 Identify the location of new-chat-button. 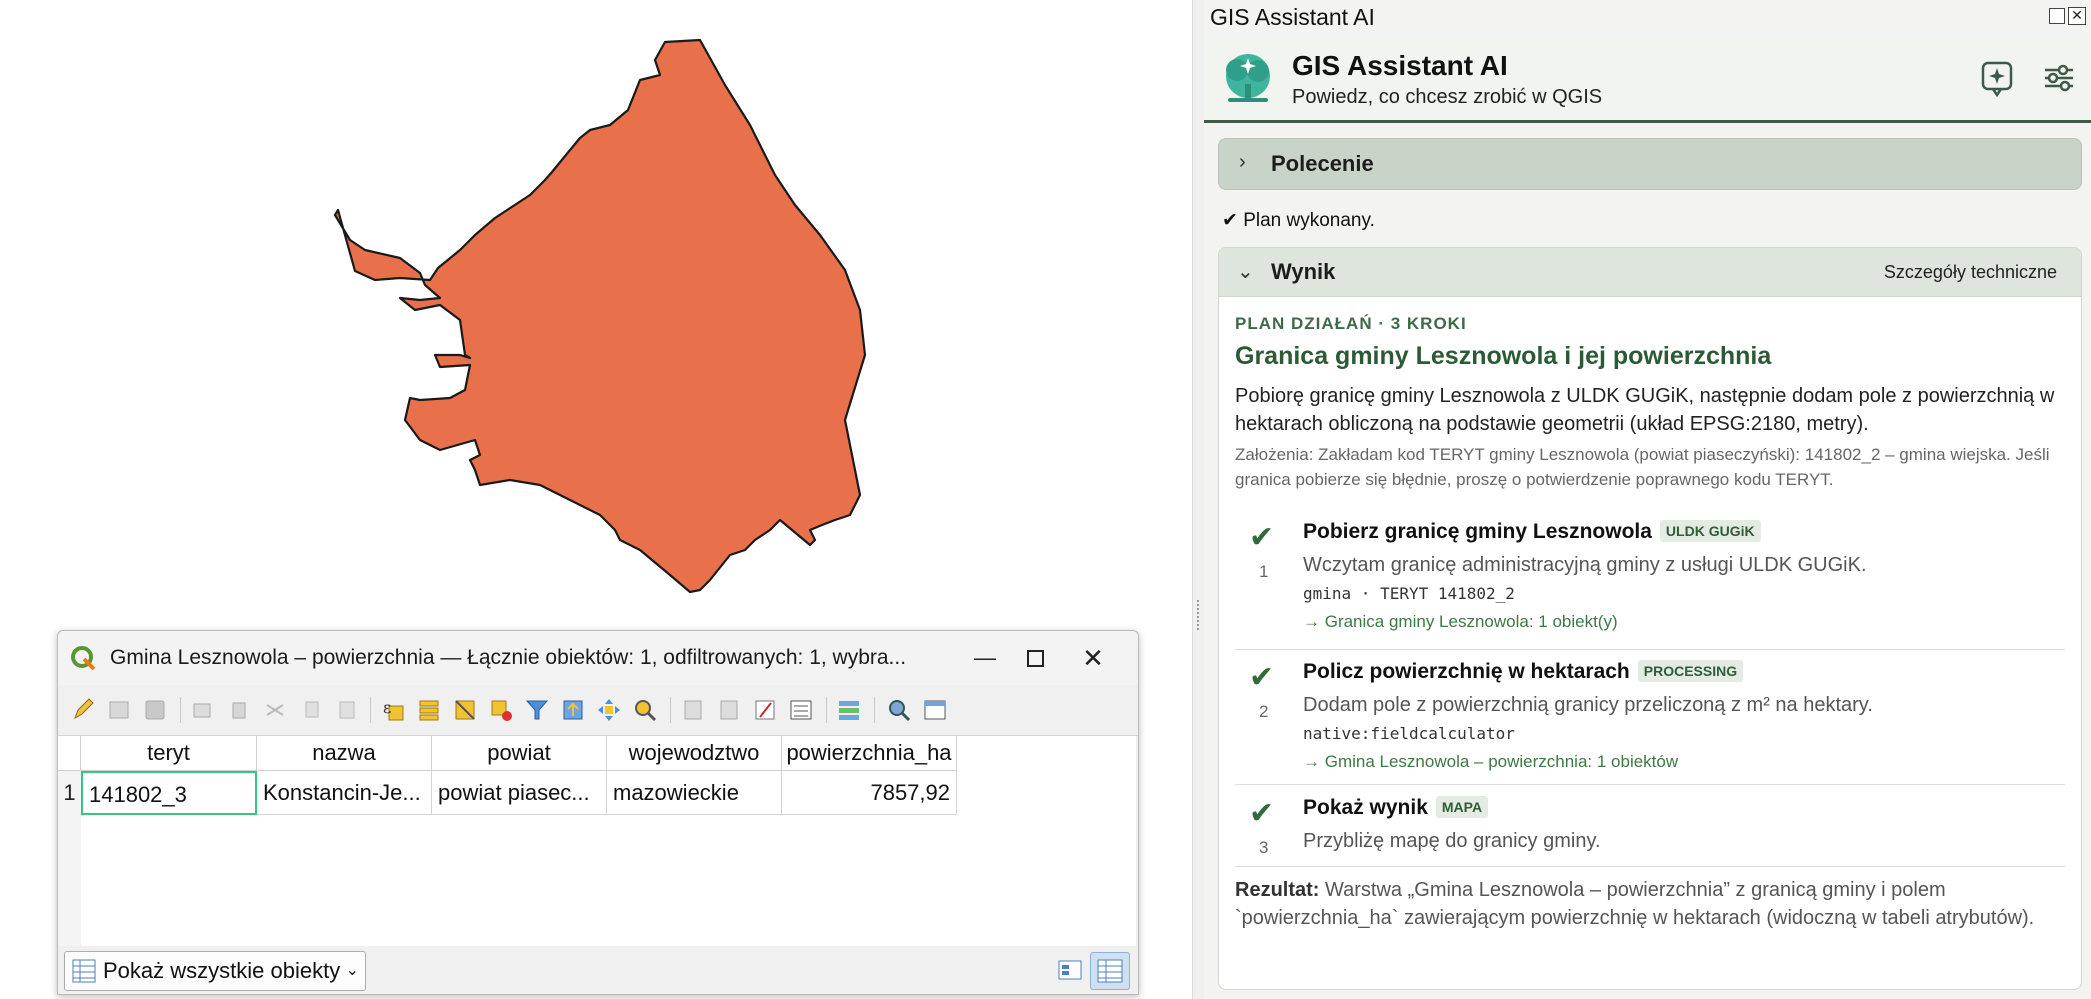
(1997, 78).